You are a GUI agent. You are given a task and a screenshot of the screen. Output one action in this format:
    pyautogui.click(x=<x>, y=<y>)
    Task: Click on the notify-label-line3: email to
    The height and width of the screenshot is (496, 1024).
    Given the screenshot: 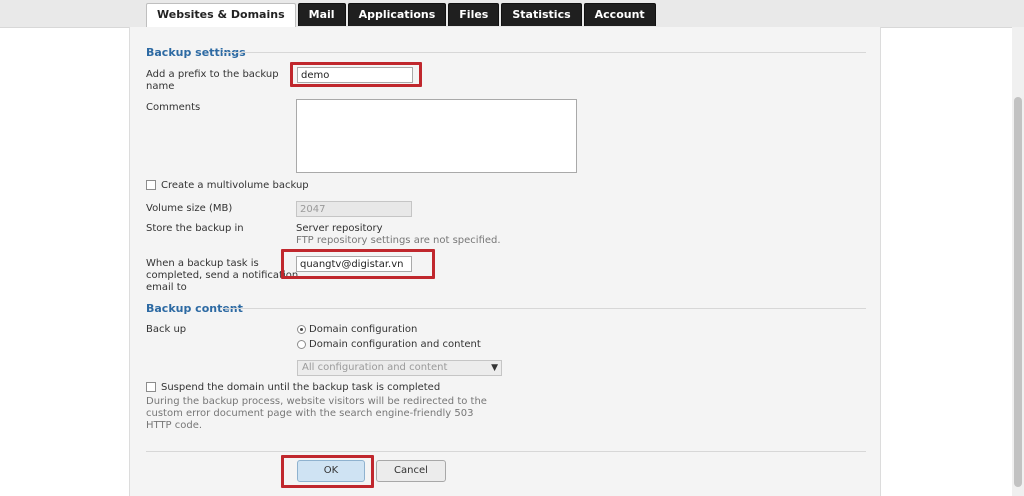 What is the action you would take?
    pyautogui.click(x=166, y=287)
    